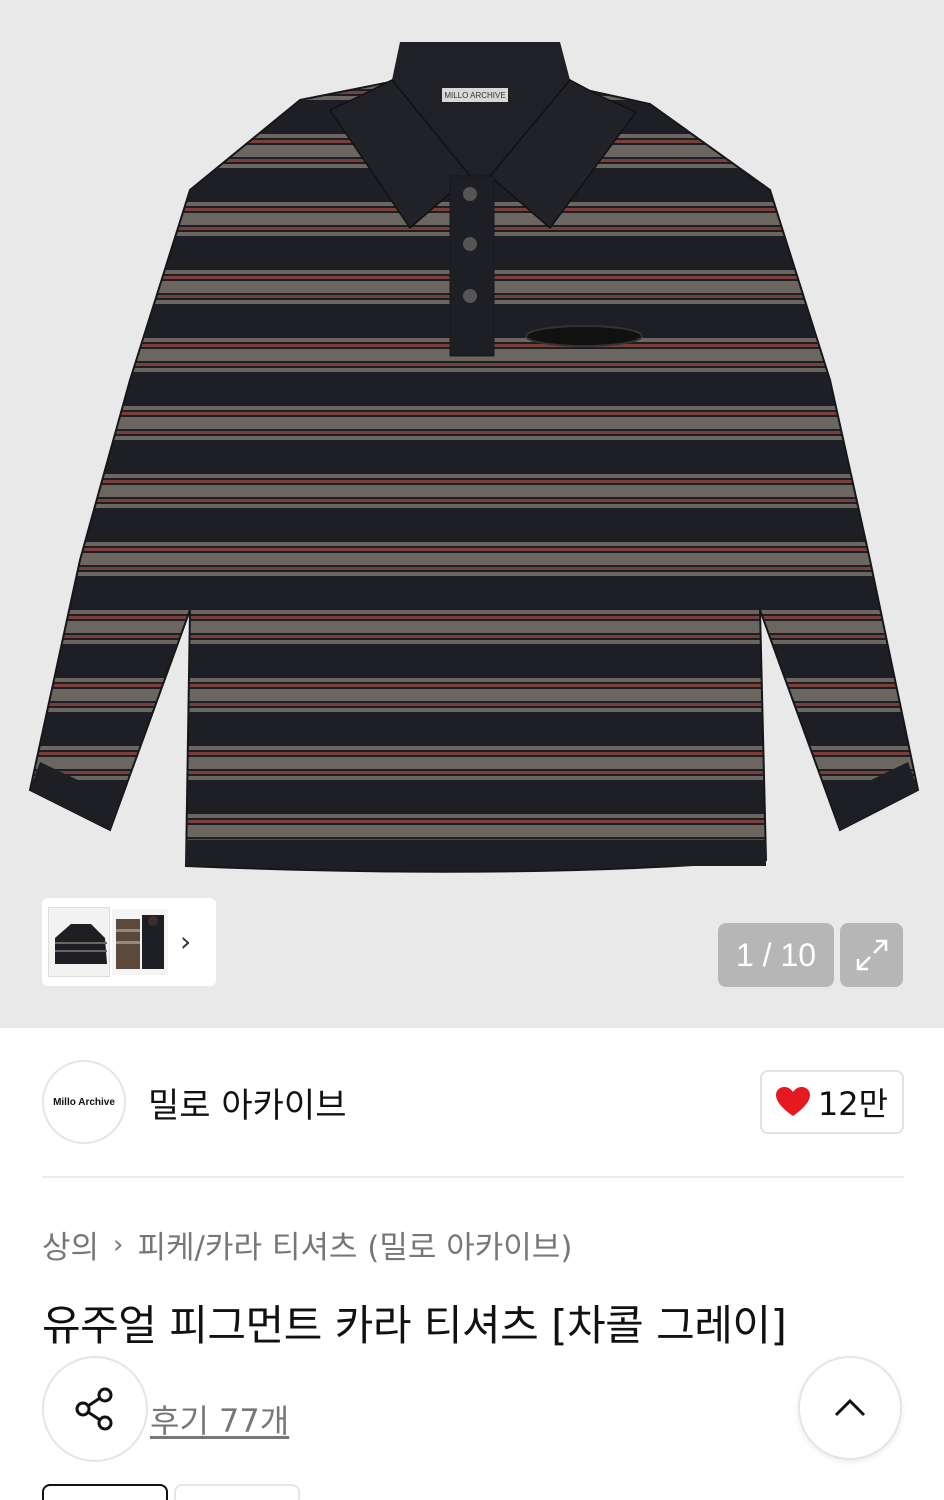  I want to click on brand-logo: Millo Archive, so click(84, 1102).